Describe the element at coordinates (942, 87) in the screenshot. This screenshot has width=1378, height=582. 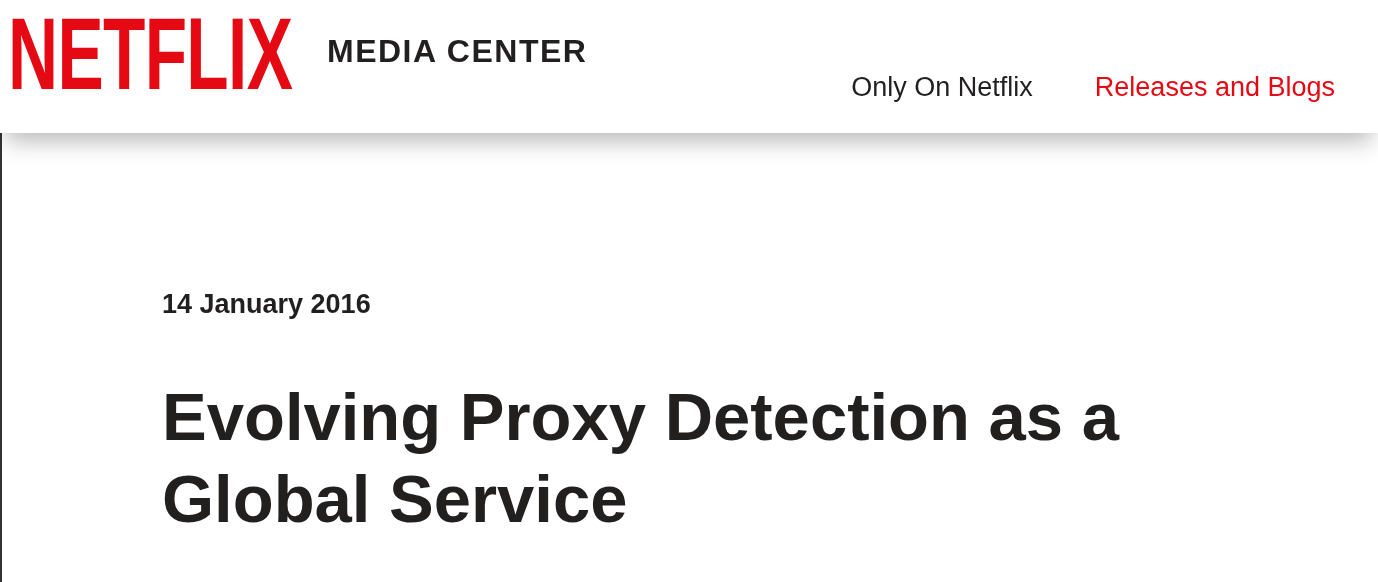
I see `nav-link: Only On Netflix` at that location.